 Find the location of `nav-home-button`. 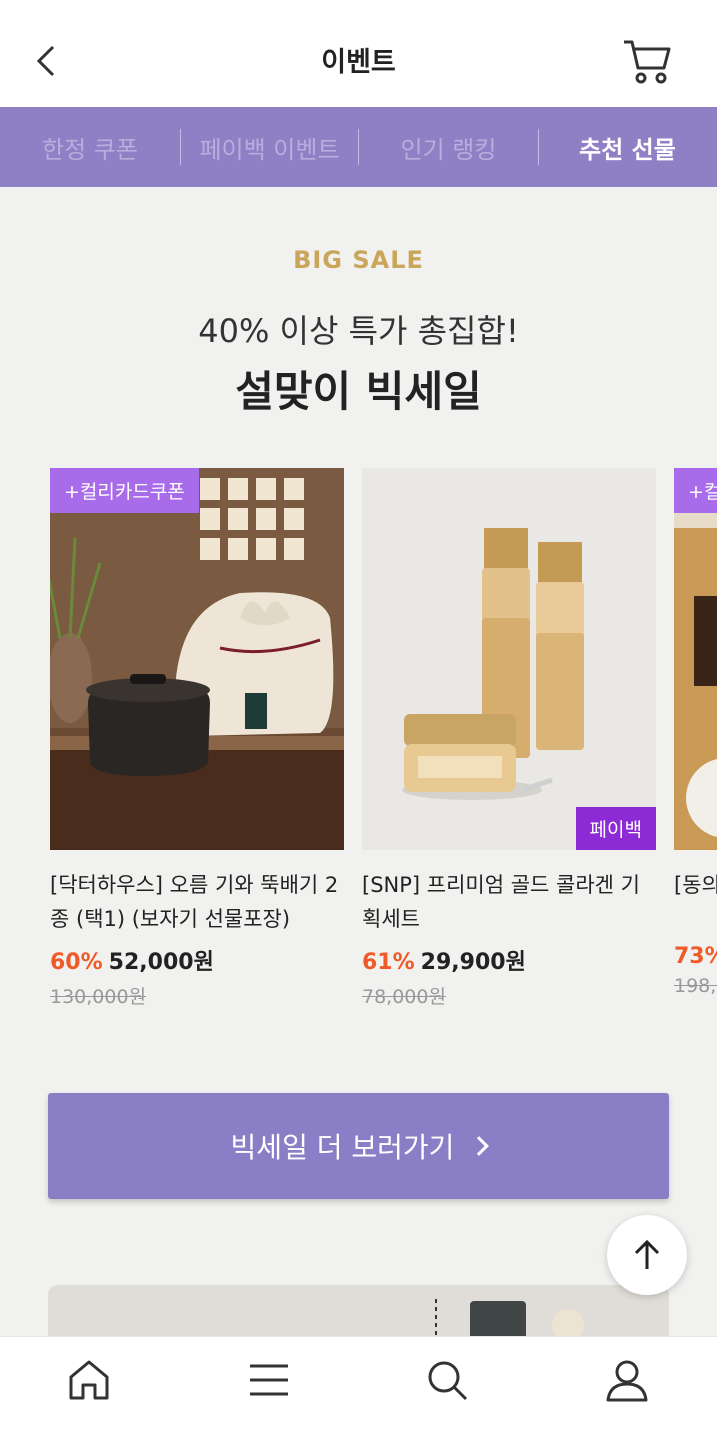

nav-home-button is located at coordinates (89, 1380).